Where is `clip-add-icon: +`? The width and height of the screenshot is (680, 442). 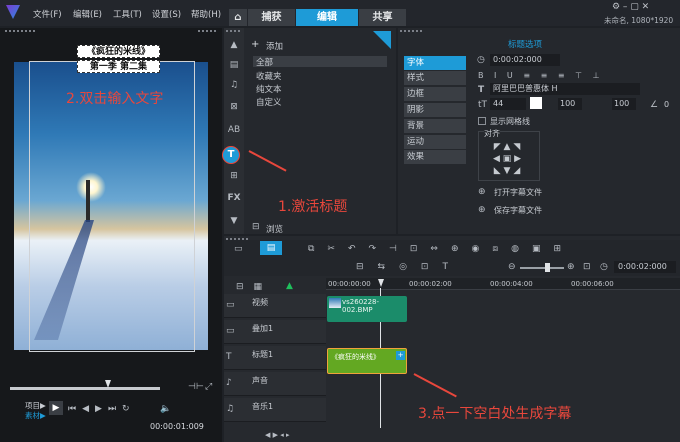 clip-add-icon: + is located at coordinates (400, 355).